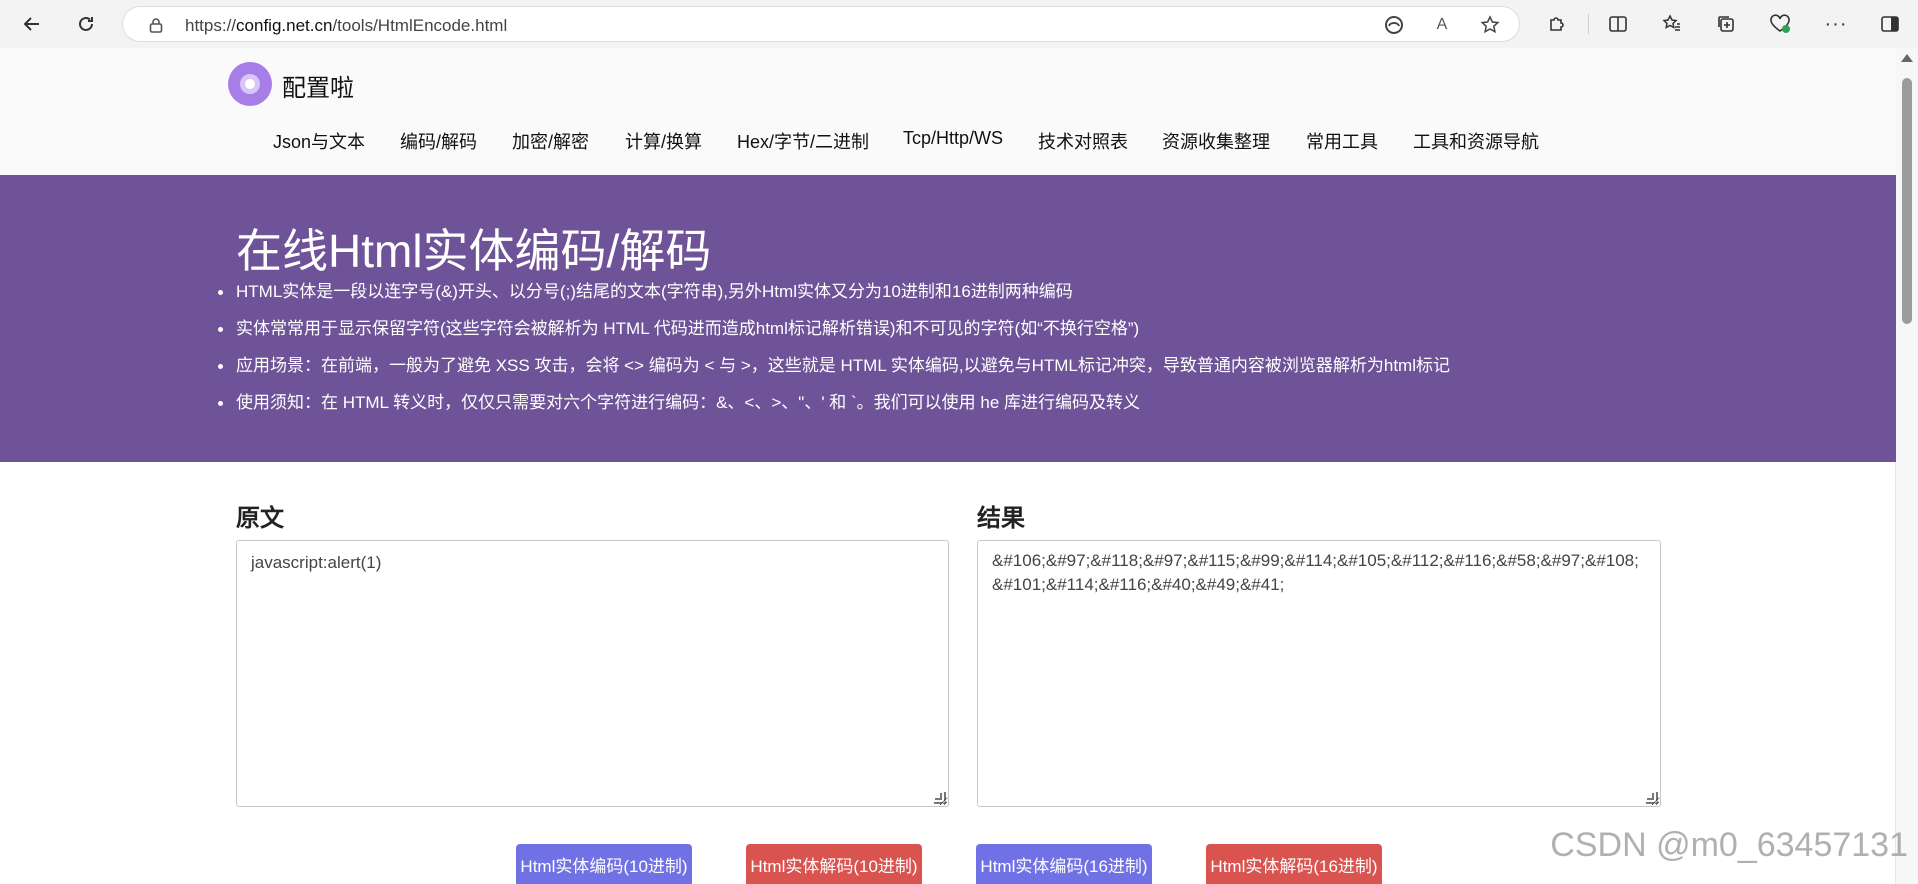 The image size is (1918, 884). Describe the element at coordinates (1064, 864) in the screenshot. I see `encode-hex-button: Html实体编码(16进制)` at that location.